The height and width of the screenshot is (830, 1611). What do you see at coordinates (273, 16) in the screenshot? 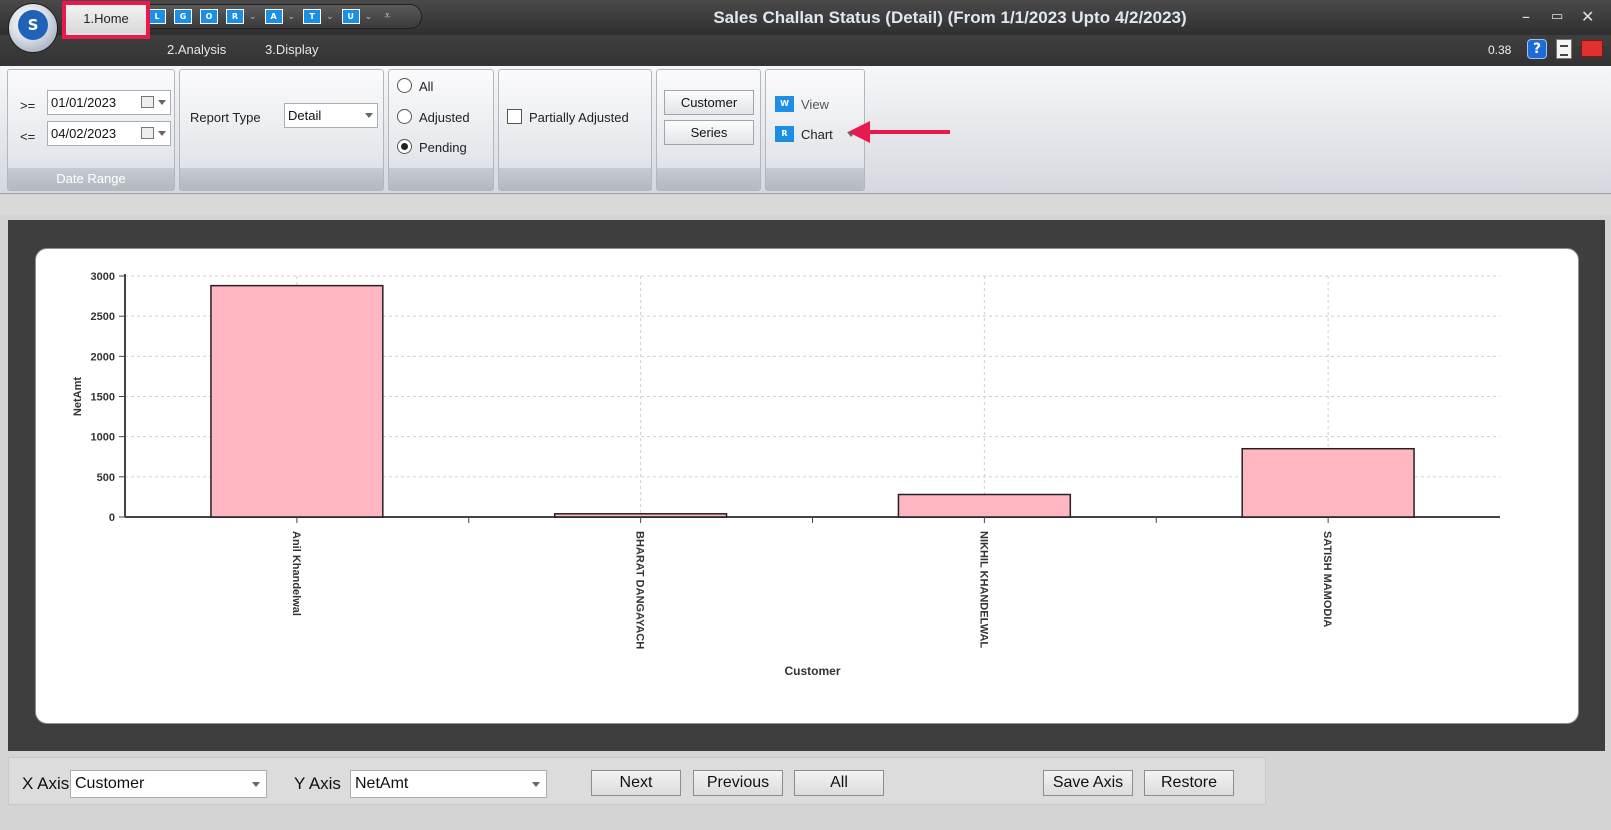
I see `quick-access-button-a: A` at bounding box center [273, 16].